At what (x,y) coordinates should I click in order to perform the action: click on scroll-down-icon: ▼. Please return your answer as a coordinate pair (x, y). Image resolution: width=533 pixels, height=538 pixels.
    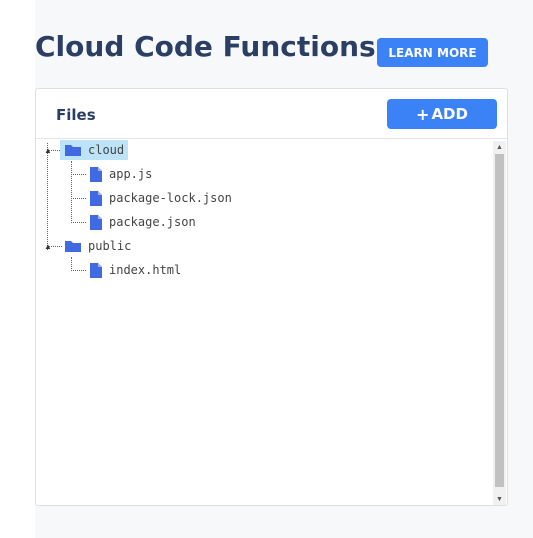
    Looking at the image, I should click on (499, 499).